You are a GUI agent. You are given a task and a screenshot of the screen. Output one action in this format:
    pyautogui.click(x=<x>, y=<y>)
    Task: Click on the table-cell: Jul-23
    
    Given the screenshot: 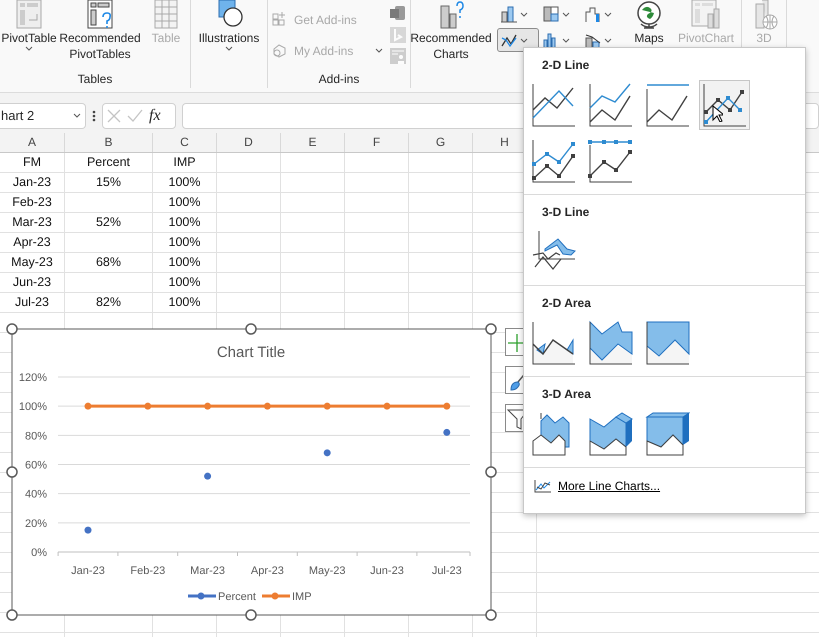 What is the action you would take?
    pyautogui.click(x=32, y=302)
    